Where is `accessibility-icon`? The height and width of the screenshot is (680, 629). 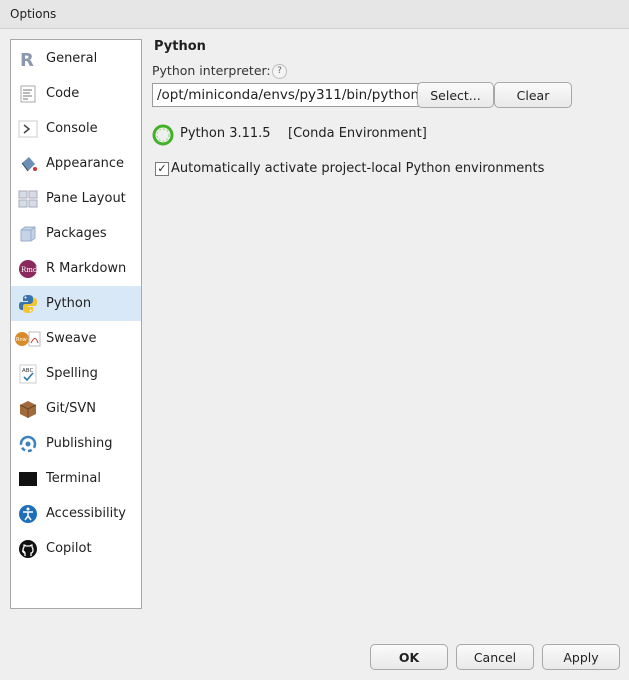 accessibility-icon is located at coordinates (28, 514).